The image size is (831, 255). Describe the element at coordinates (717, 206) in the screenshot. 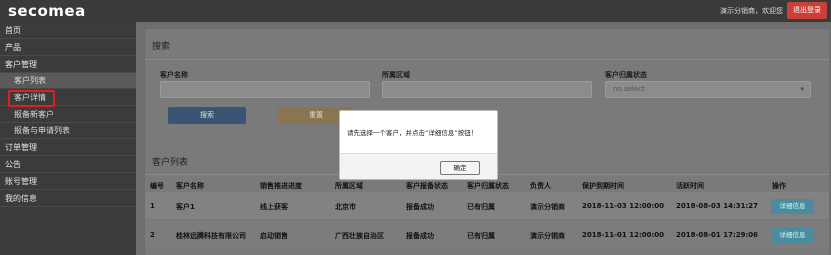

I see `table-cell: 2018-08-03 14:31:27` at that location.